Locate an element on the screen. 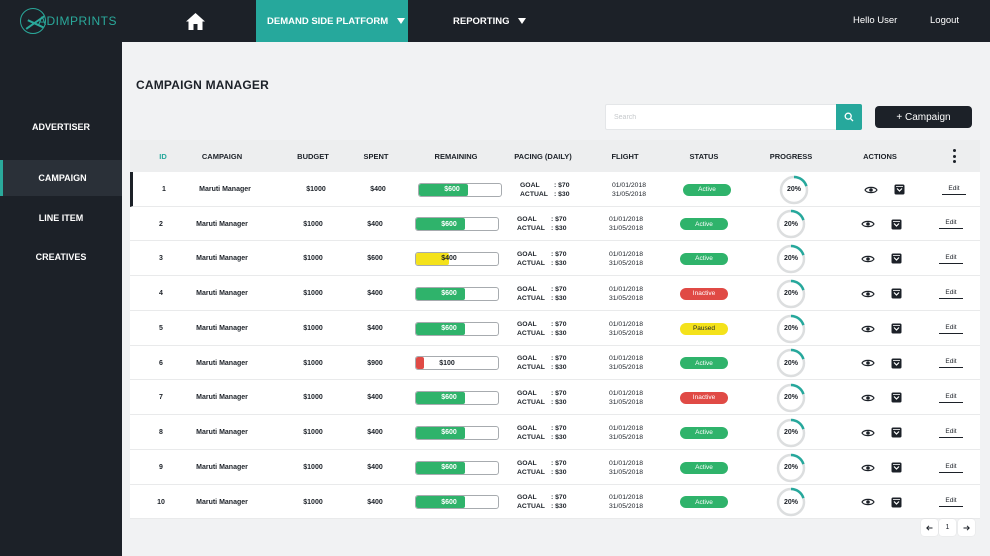  brand-logo: ADIMPRINTS is located at coordinates (68, 21).